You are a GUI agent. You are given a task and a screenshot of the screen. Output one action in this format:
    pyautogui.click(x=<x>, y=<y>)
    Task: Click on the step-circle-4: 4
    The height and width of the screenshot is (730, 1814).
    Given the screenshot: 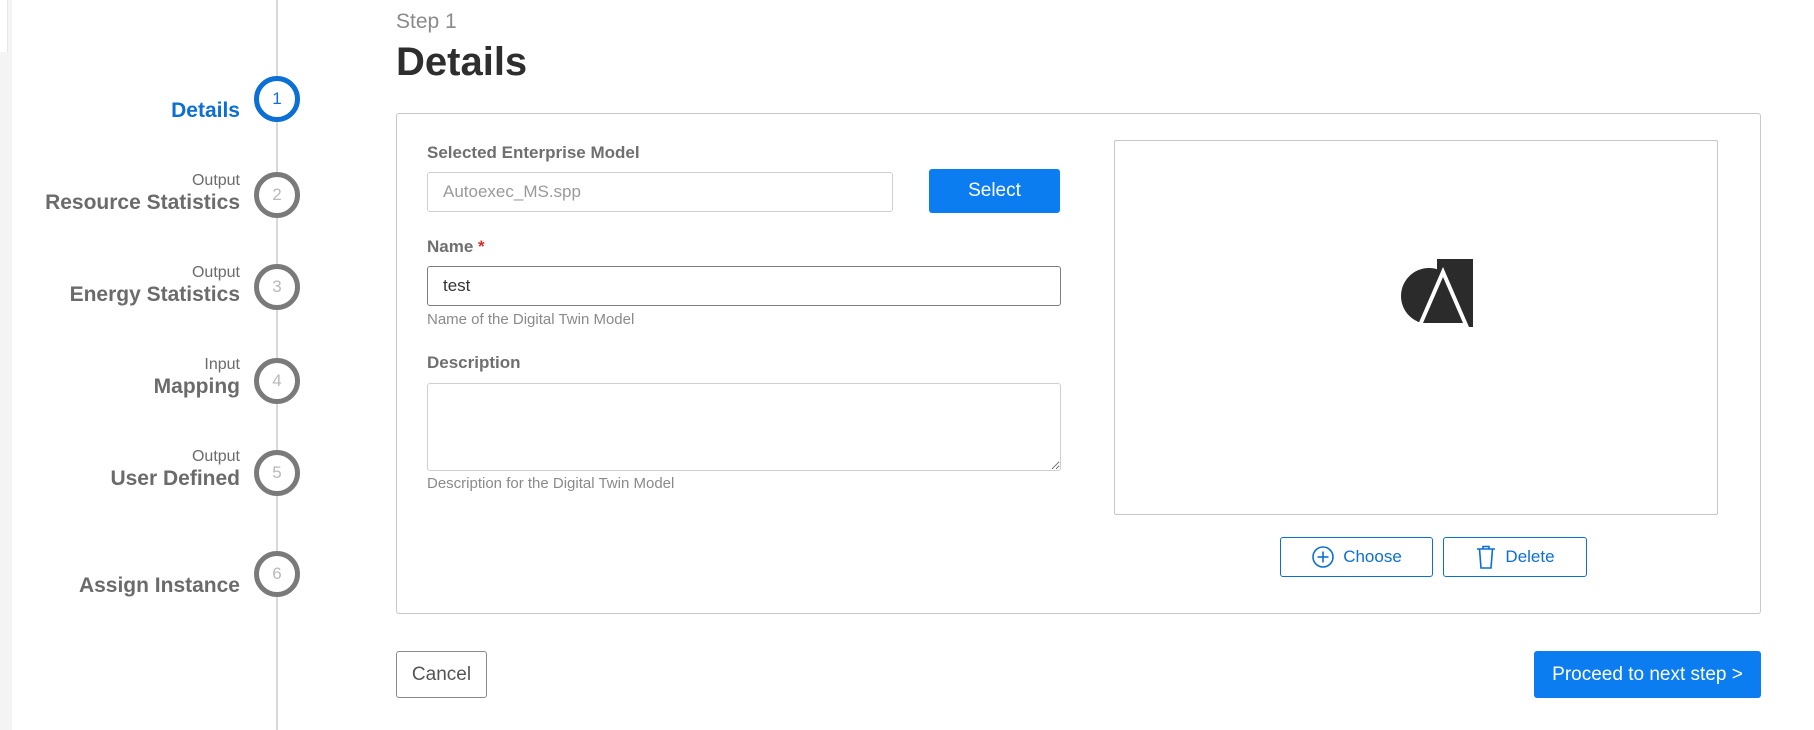 What is the action you would take?
    pyautogui.click(x=277, y=381)
    